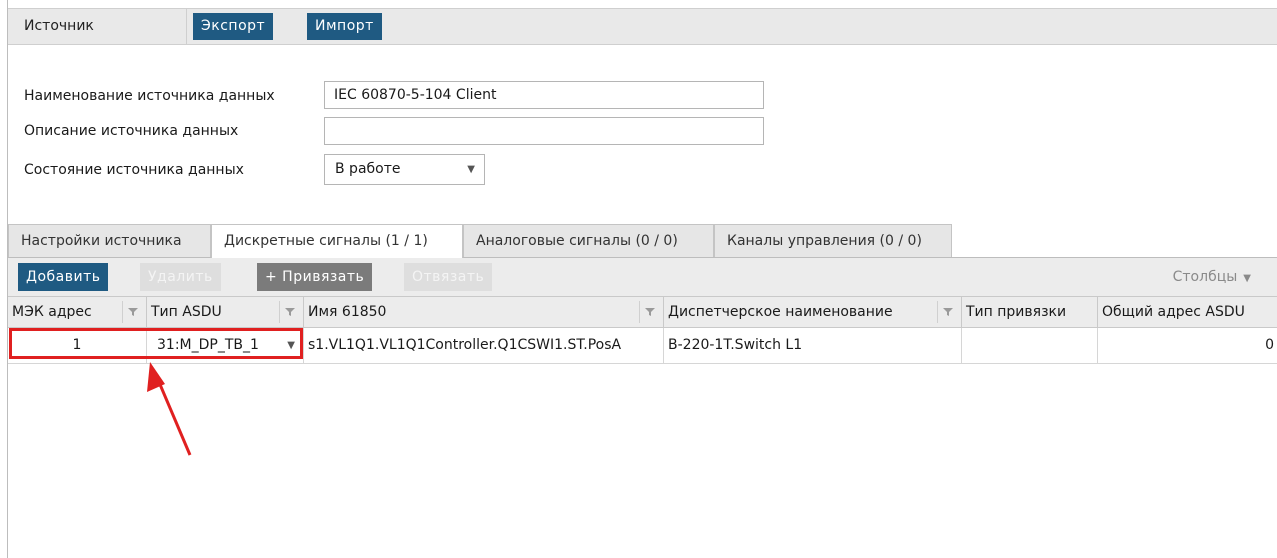 This screenshot has height=558, width=1277. What do you see at coordinates (173, 415) in the screenshot?
I see `arrow-shaft` at bounding box center [173, 415].